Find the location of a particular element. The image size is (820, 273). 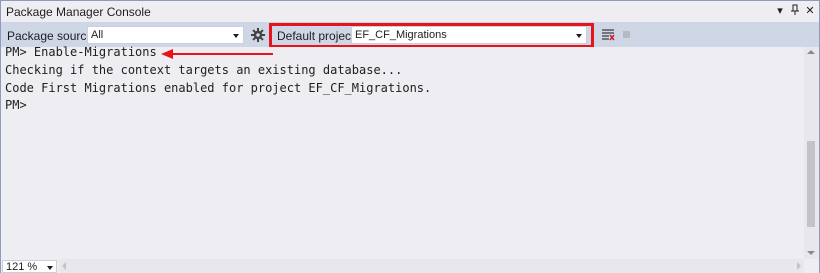

package-source-value: All is located at coordinates (97, 35).